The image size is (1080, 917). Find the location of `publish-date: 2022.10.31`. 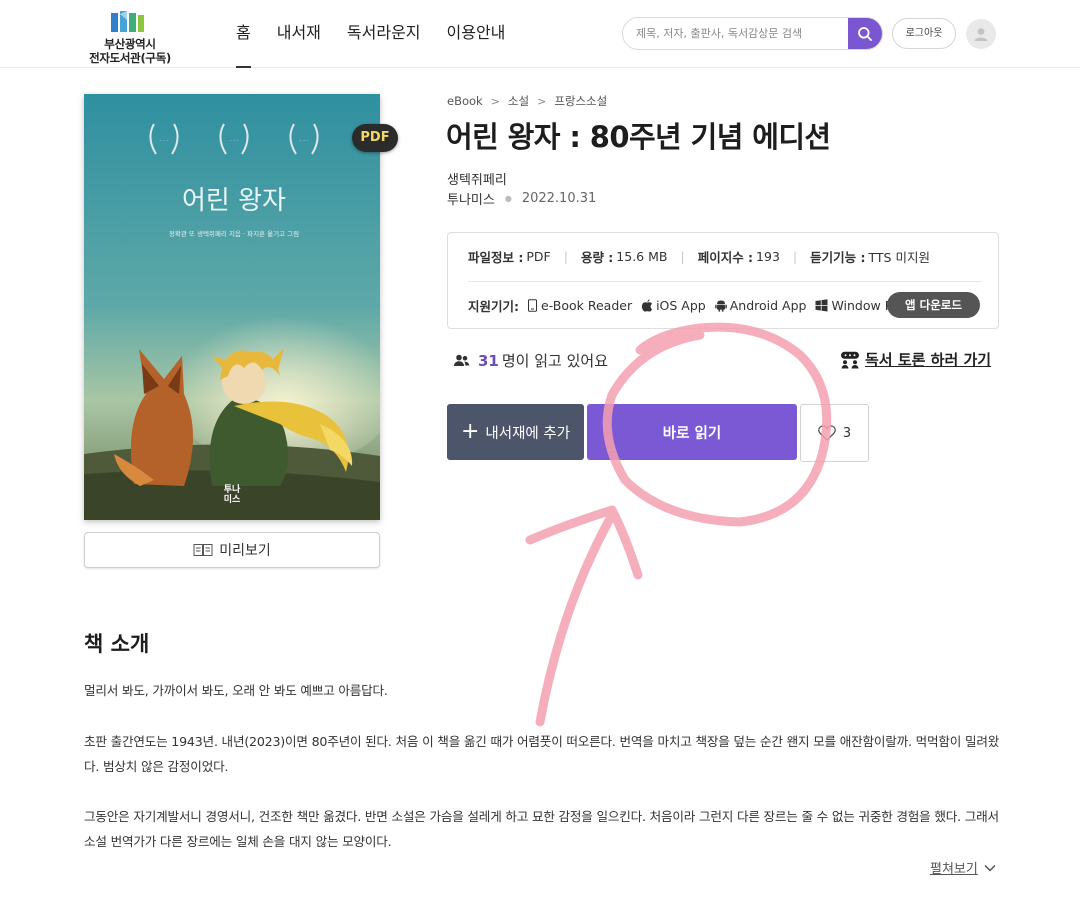

publish-date: 2022.10.31 is located at coordinates (559, 198).